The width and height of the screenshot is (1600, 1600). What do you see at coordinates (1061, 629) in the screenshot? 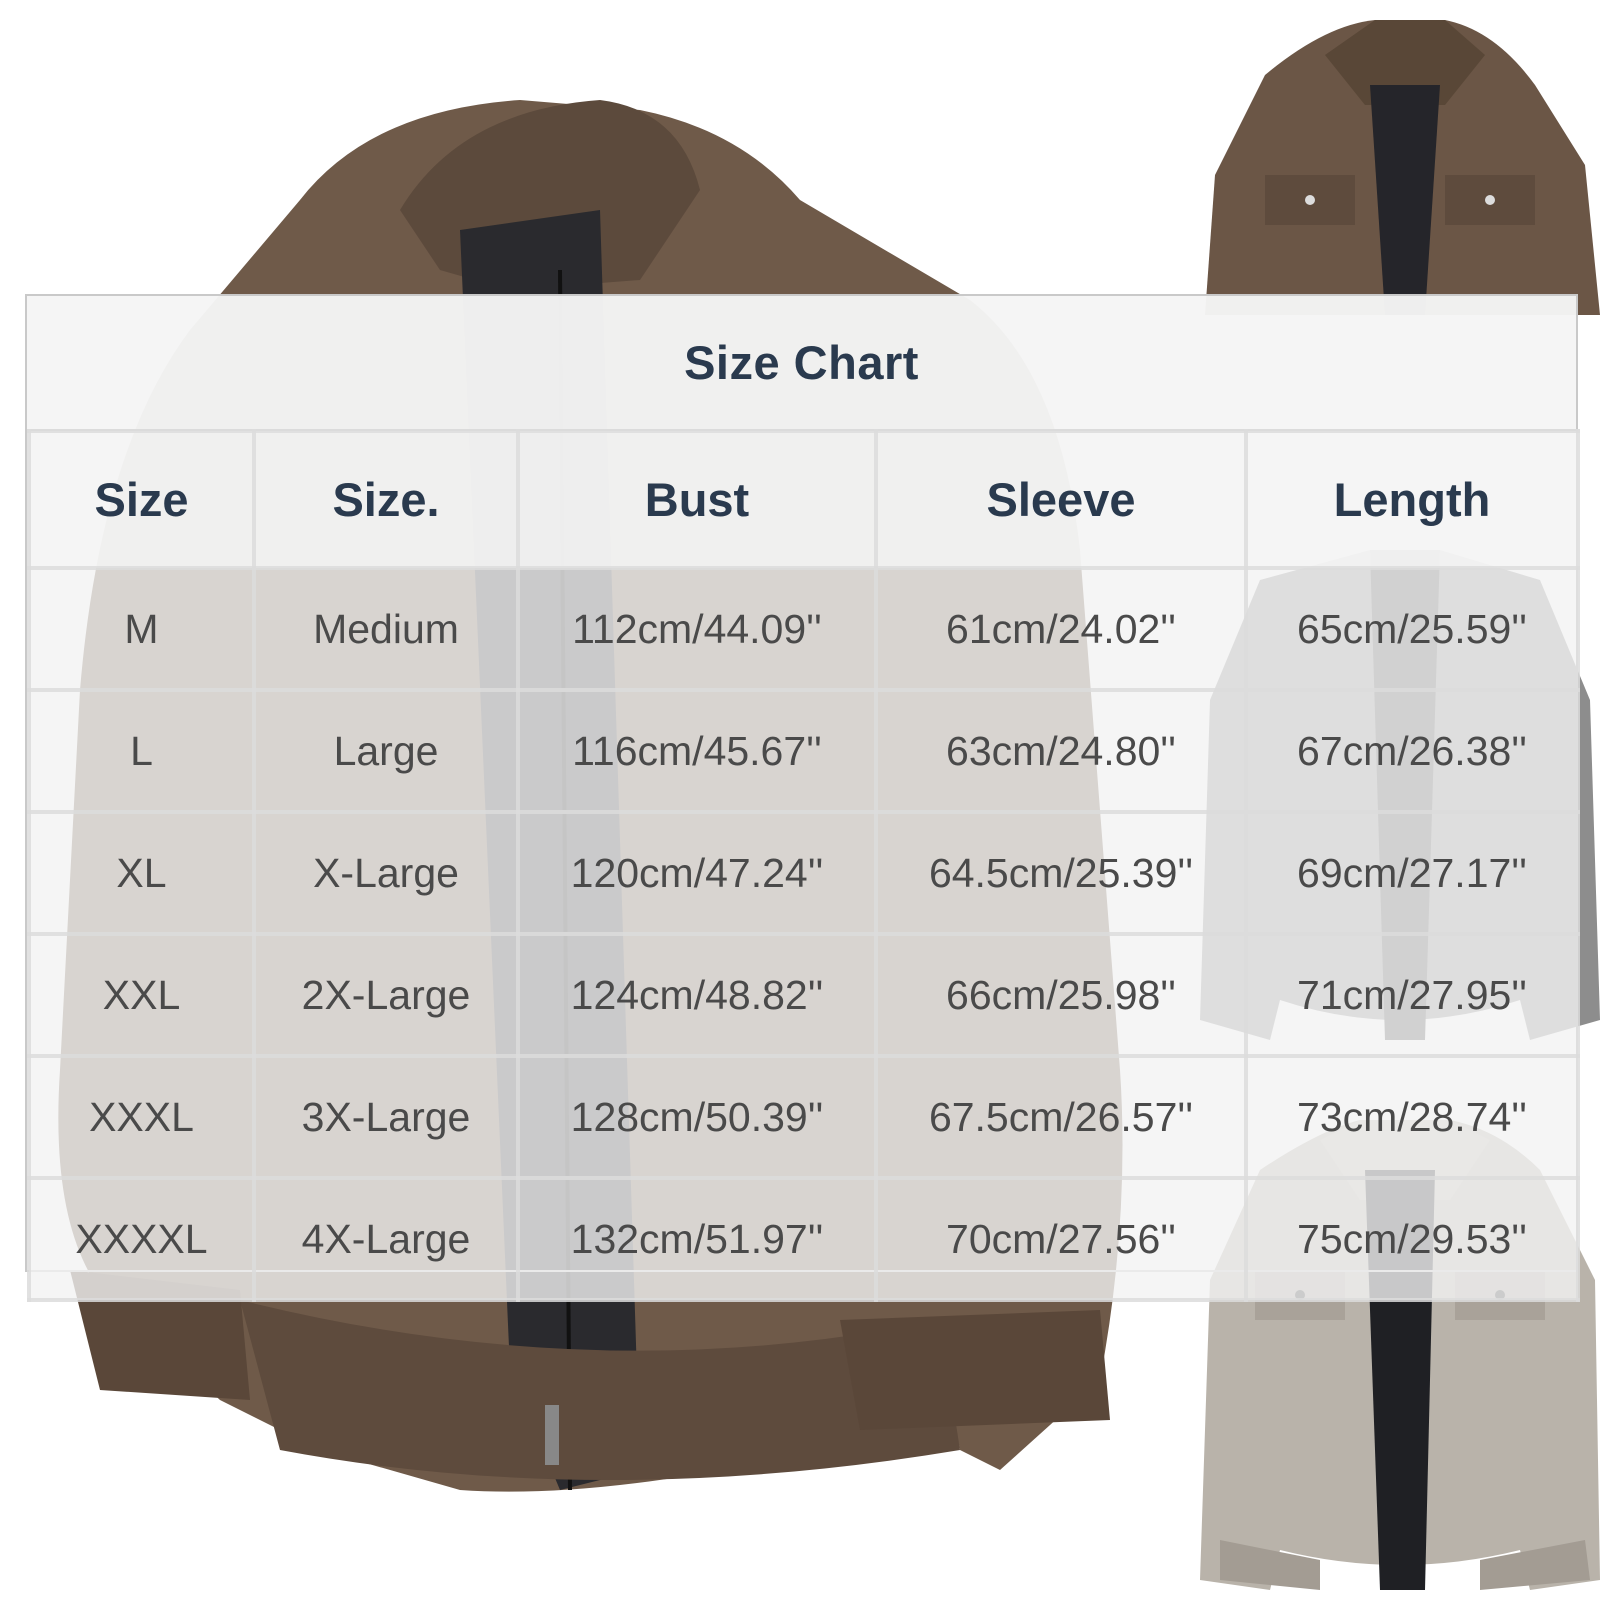
I see `cell-sleeve: 61cm/24.02''` at bounding box center [1061, 629].